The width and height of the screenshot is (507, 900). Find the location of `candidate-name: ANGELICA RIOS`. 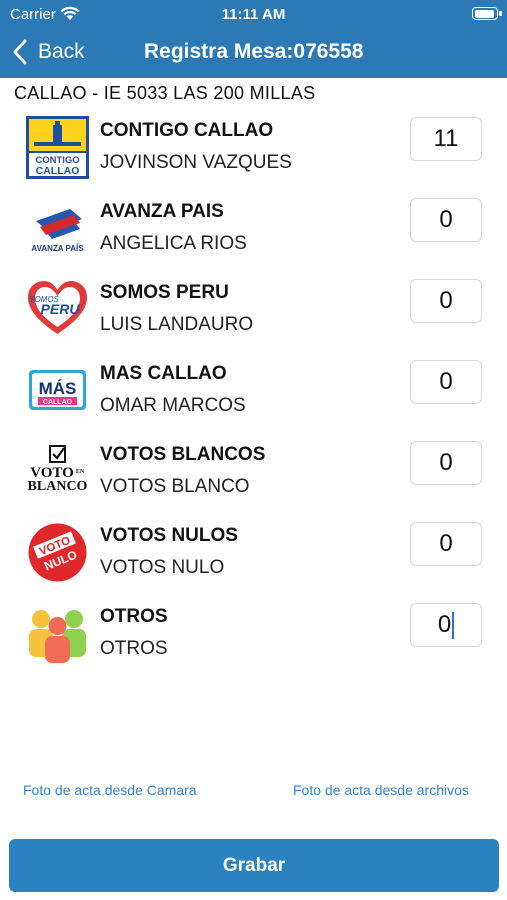

candidate-name: ANGELICA RIOS is located at coordinates (173, 243).